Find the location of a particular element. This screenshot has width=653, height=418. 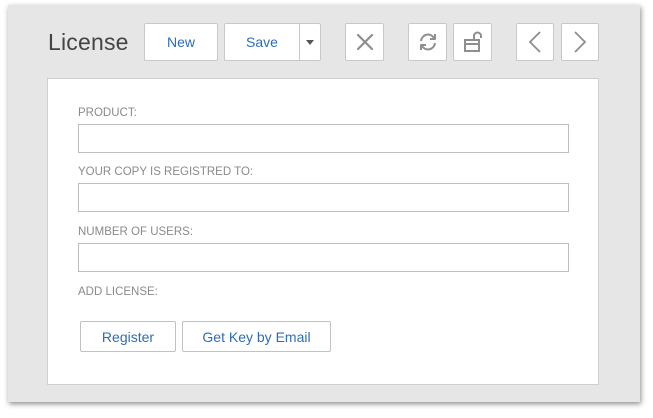

chevron-down-icon is located at coordinates (310, 42).